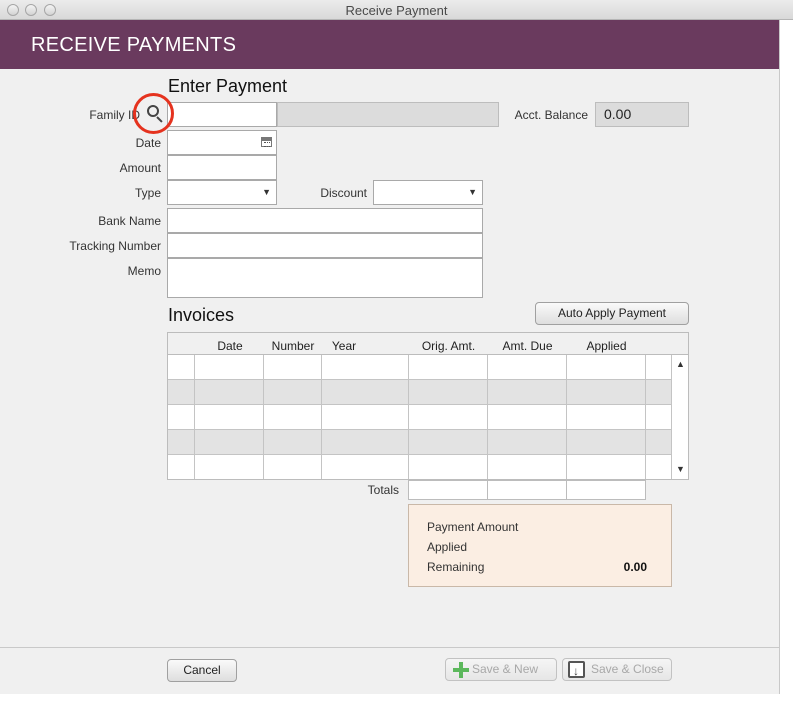  Describe the element at coordinates (140, 168) in the screenshot. I see `amount-label: Amount` at that location.